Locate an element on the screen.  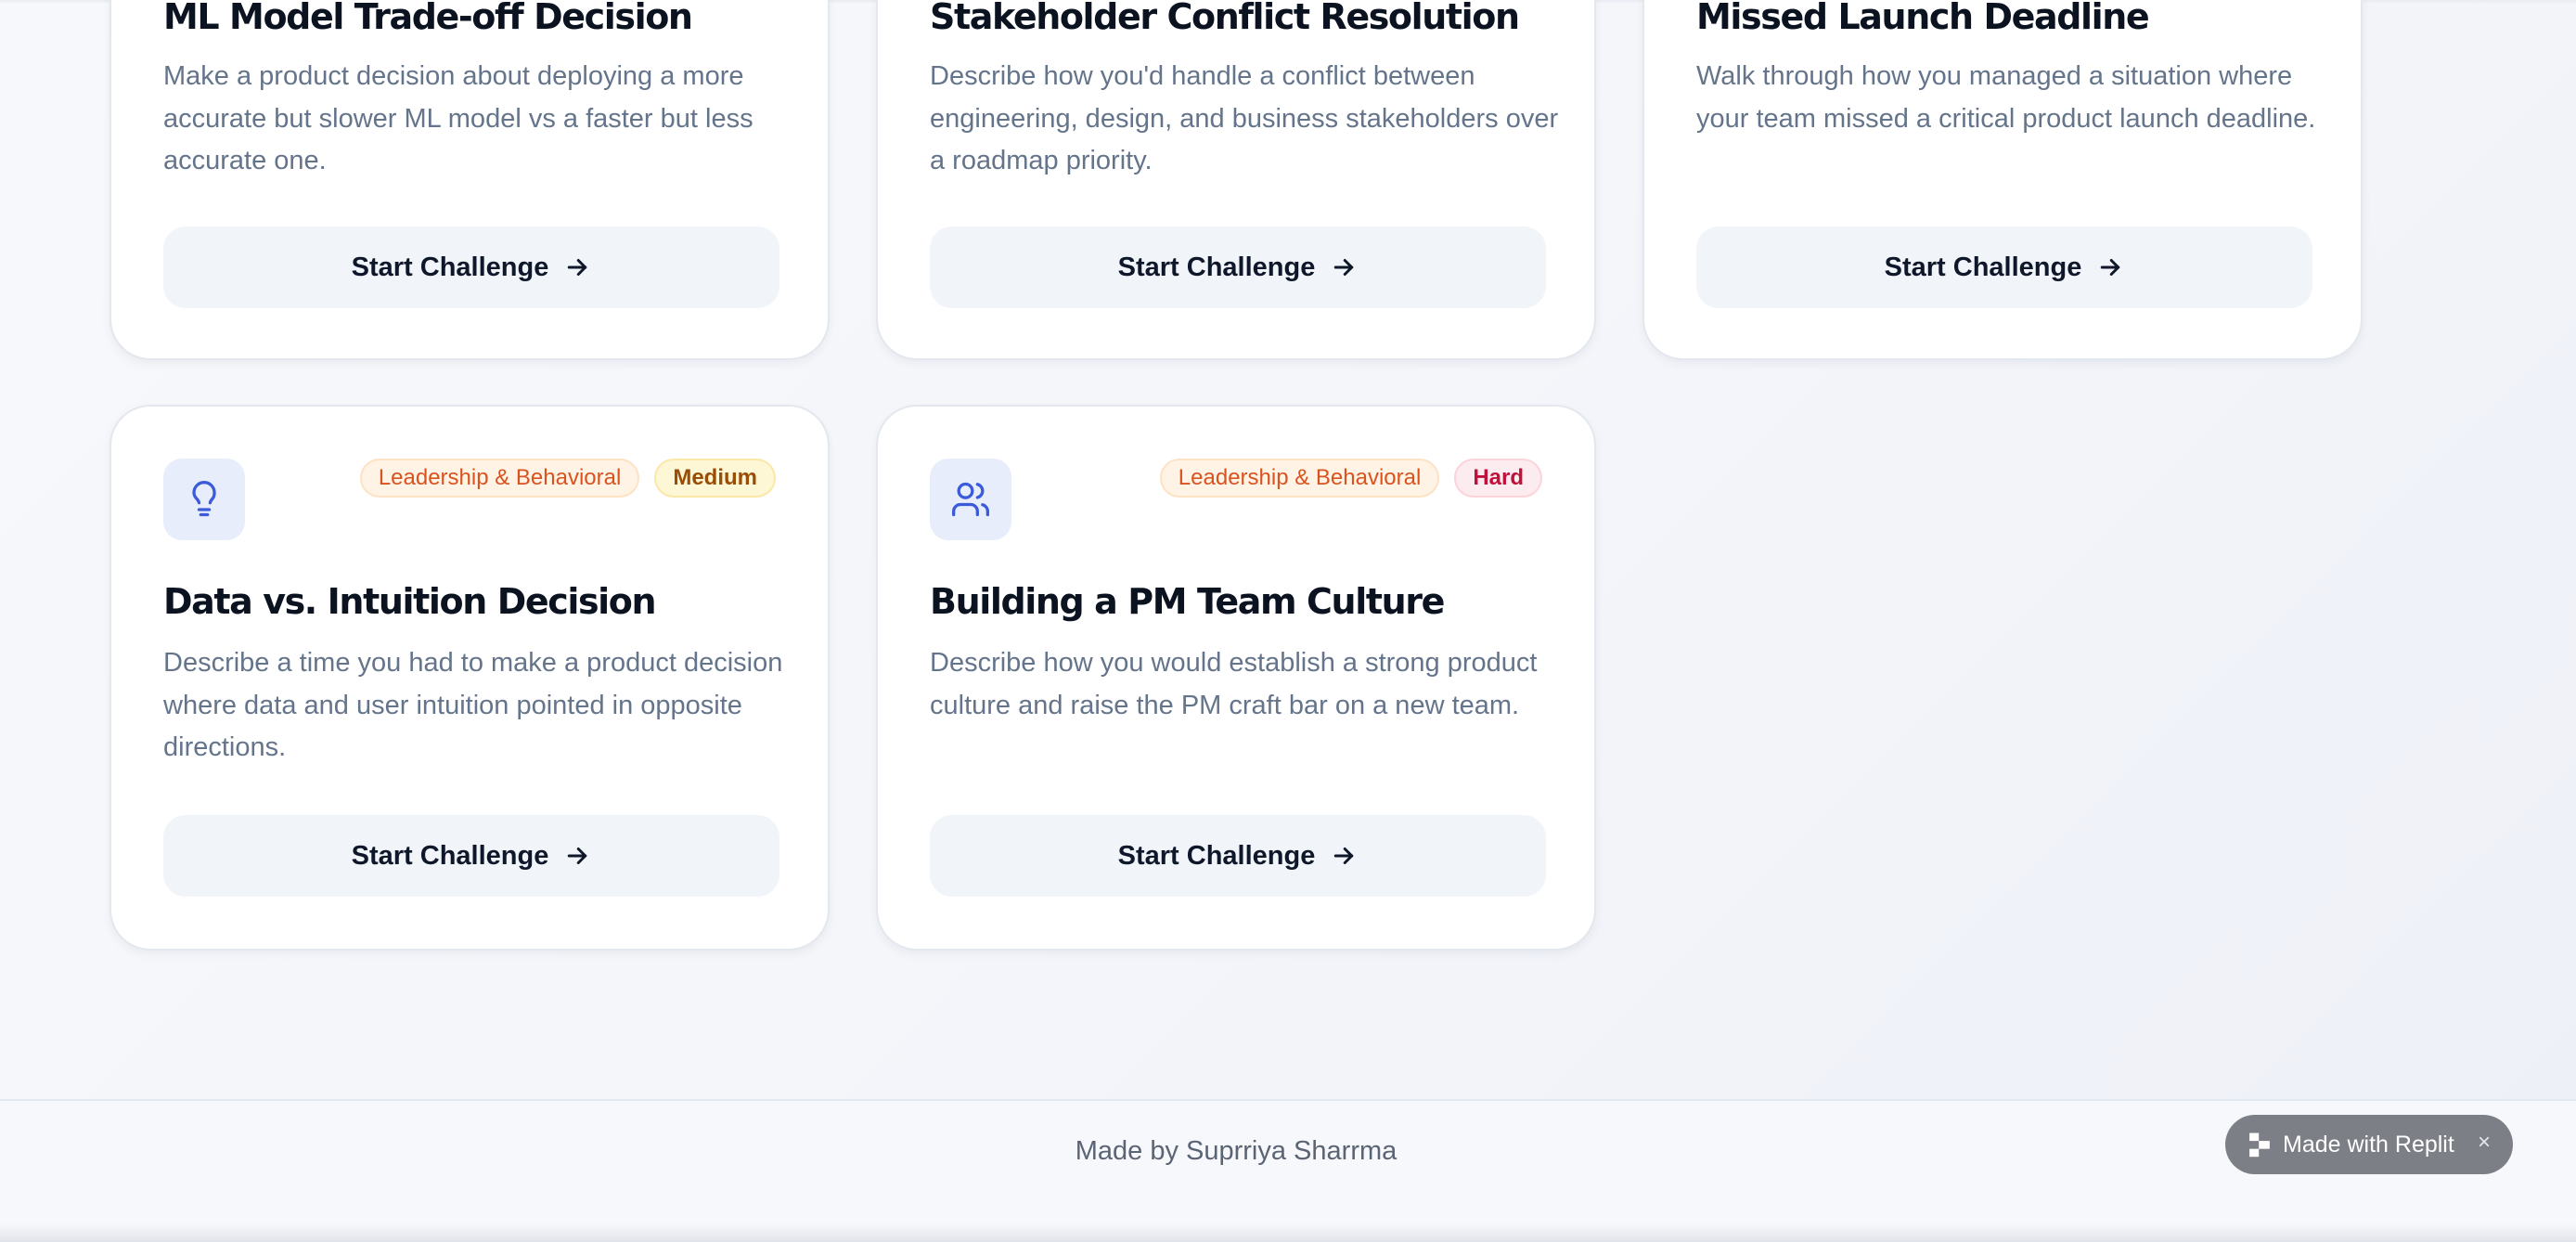
users-icon is located at coordinates (970, 499).